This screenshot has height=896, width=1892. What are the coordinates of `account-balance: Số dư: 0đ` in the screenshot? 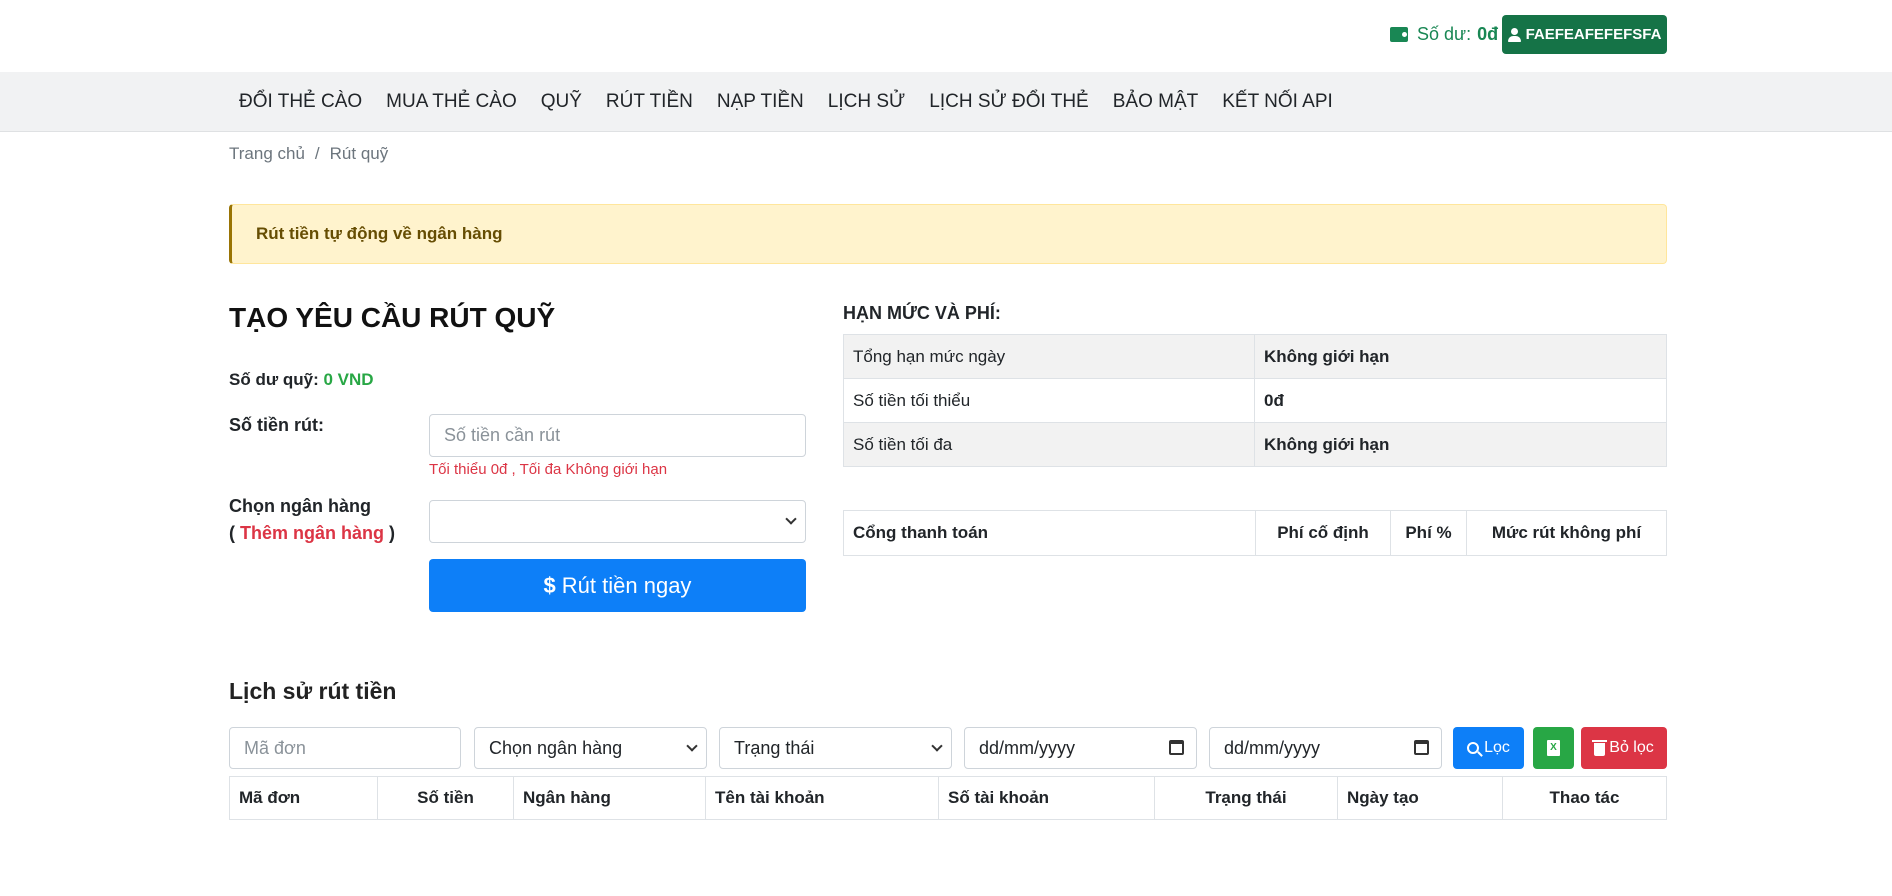 It's located at (1444, 34).